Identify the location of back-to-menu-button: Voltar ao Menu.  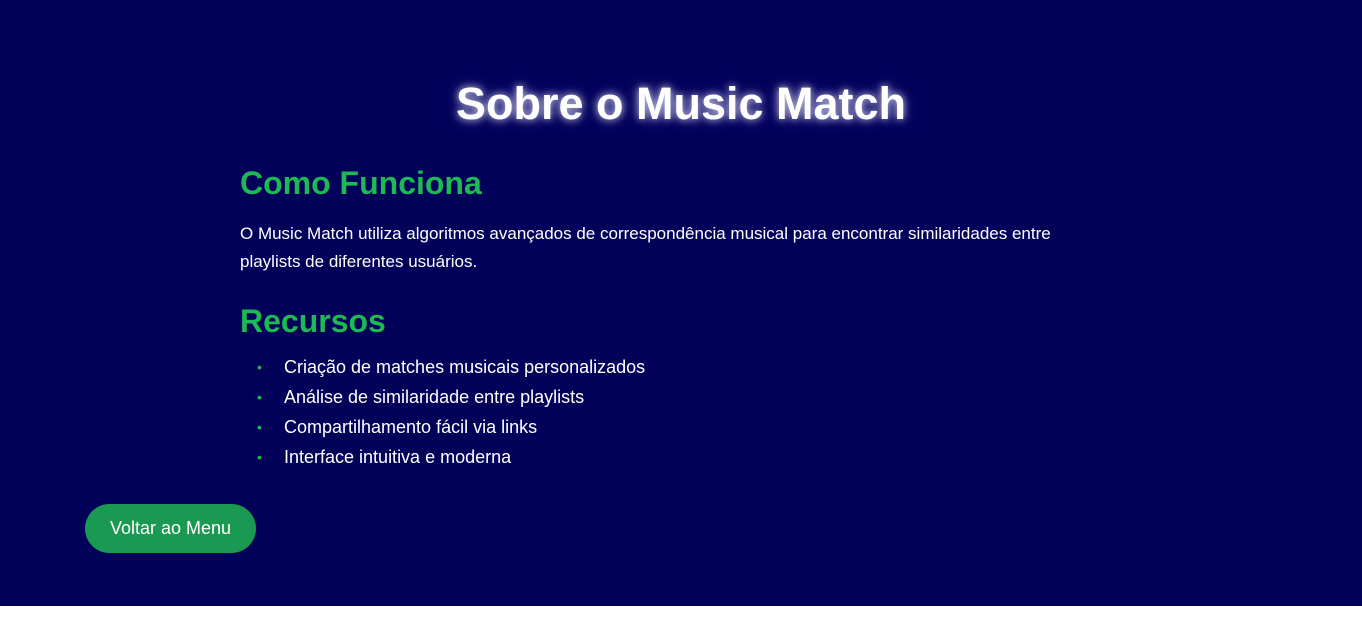
(170, 528).